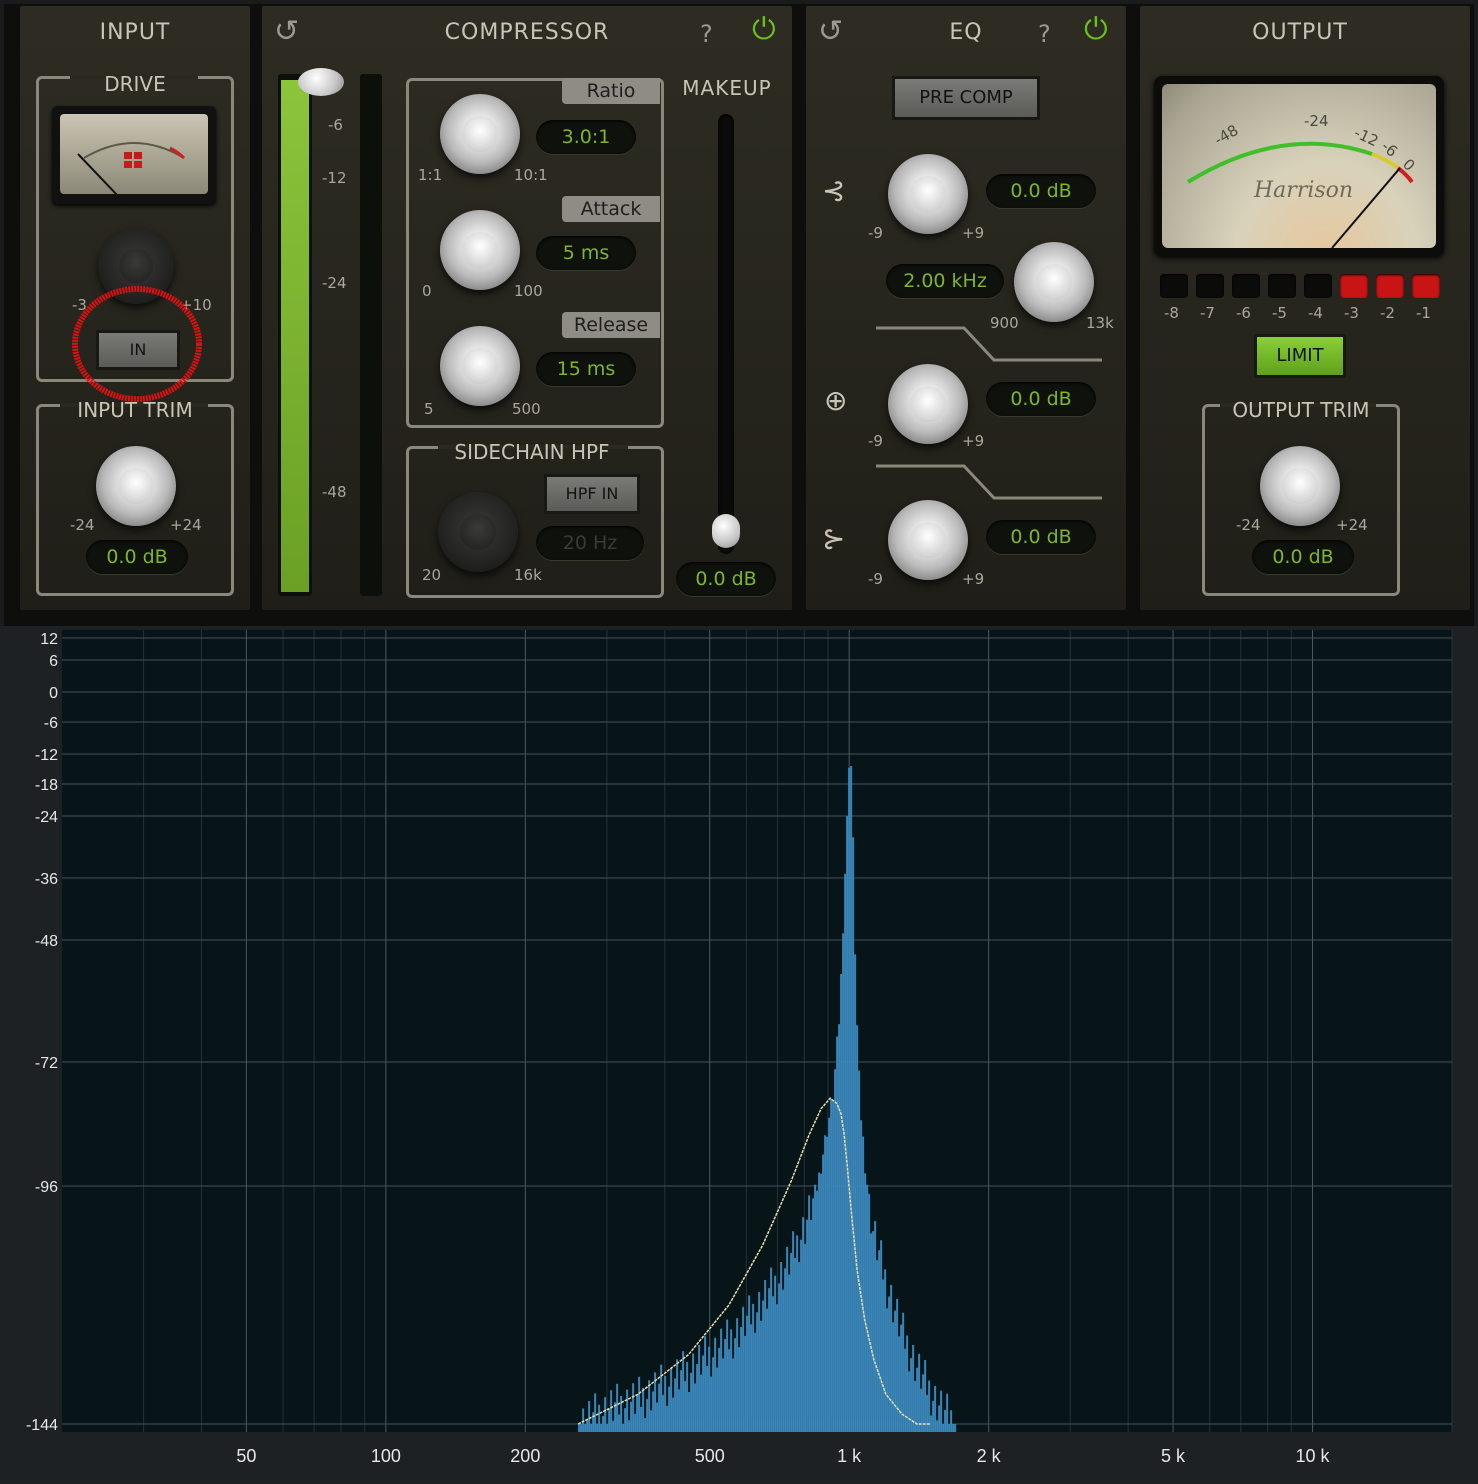 The image size is (1478, 1484). What do you see at coordinates (966, 98) in the screenshot?
I see `pre-comp-button: PRE COMP` at bounding box center [966, 98].